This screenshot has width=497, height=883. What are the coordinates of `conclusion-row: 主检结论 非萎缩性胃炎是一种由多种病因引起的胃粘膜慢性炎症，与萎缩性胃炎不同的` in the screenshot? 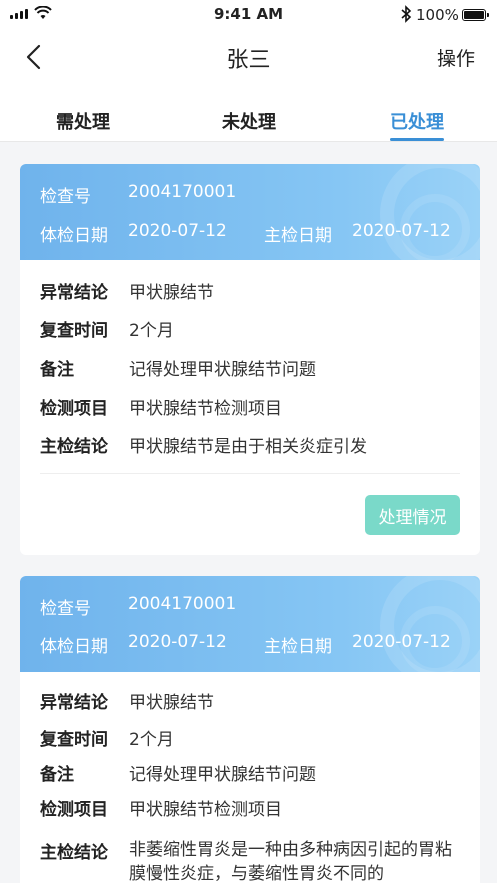 It's located at (246, 860).